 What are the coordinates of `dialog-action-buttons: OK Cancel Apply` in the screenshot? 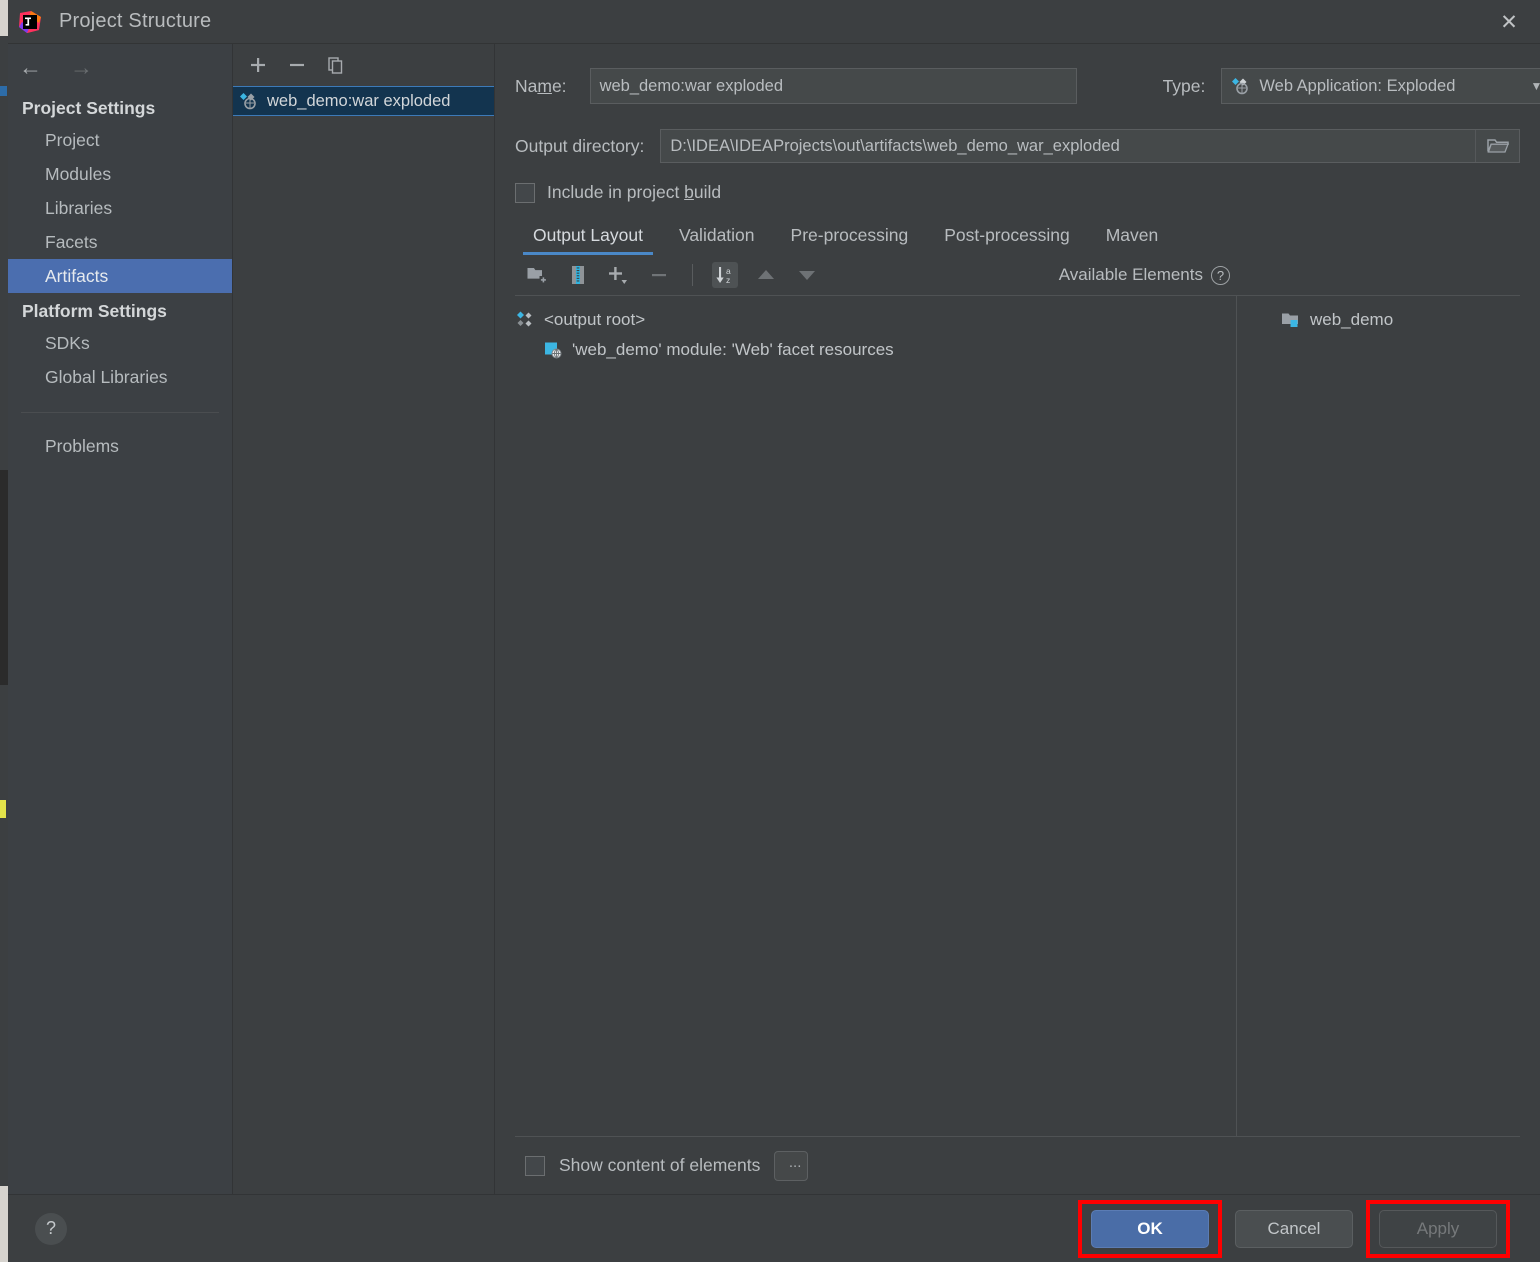 It's located at (1294, 1228).